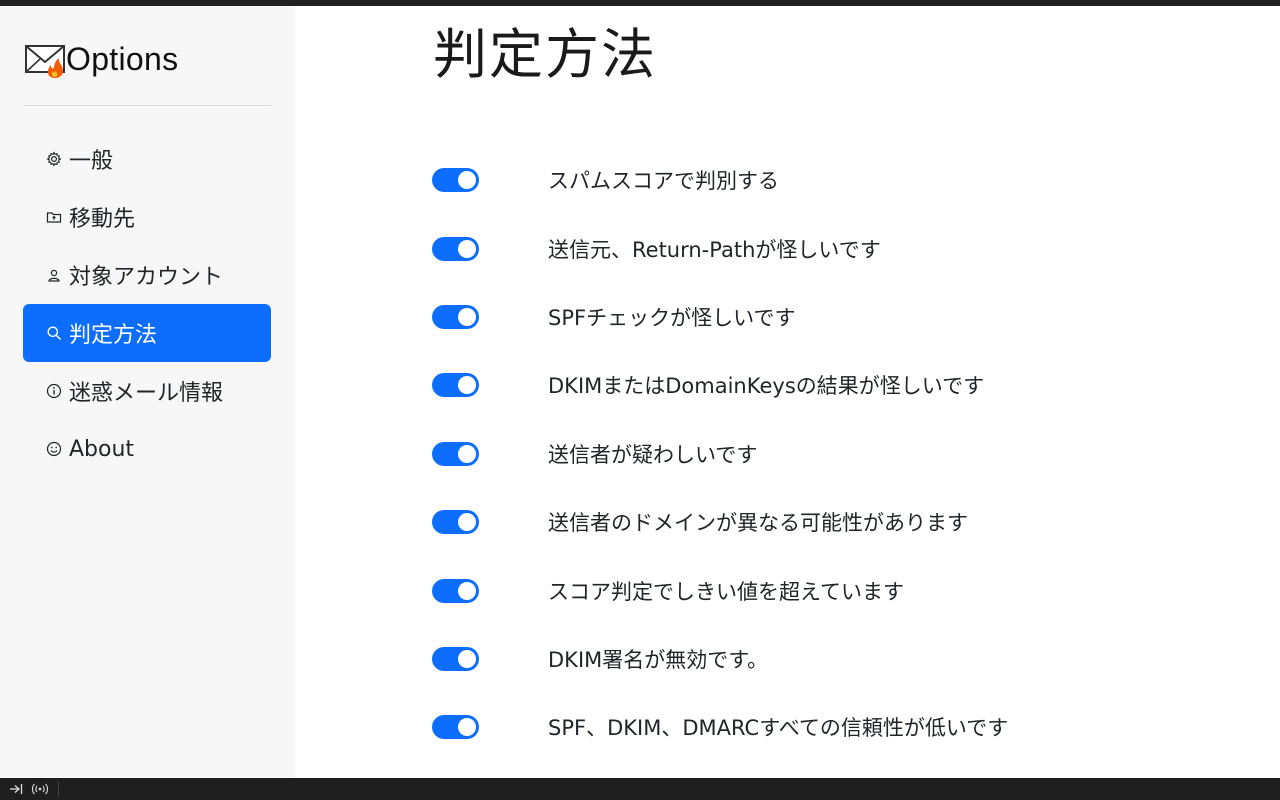 Image resolution: width=1280 pixels, height=800 pixels. I want to click on sidebar-item-label: 対象アカウント, so click(146, 277).